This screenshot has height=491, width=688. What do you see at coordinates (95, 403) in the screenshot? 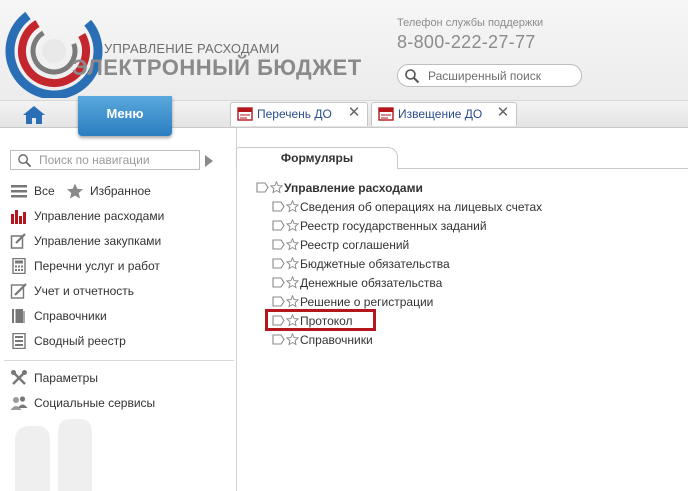
I see `sidebar-item-label: Социальные сервисы` at bounding box center [95, 403].